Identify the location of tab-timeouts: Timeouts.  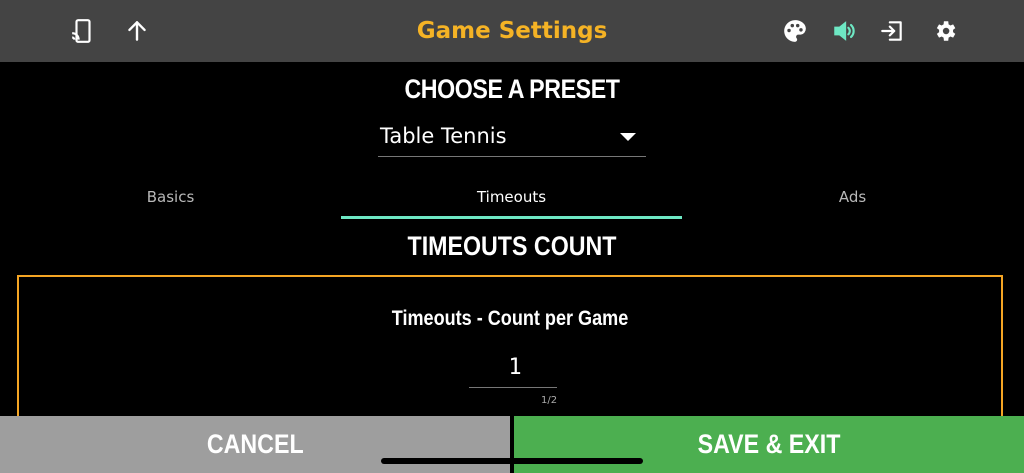
(511, 200).